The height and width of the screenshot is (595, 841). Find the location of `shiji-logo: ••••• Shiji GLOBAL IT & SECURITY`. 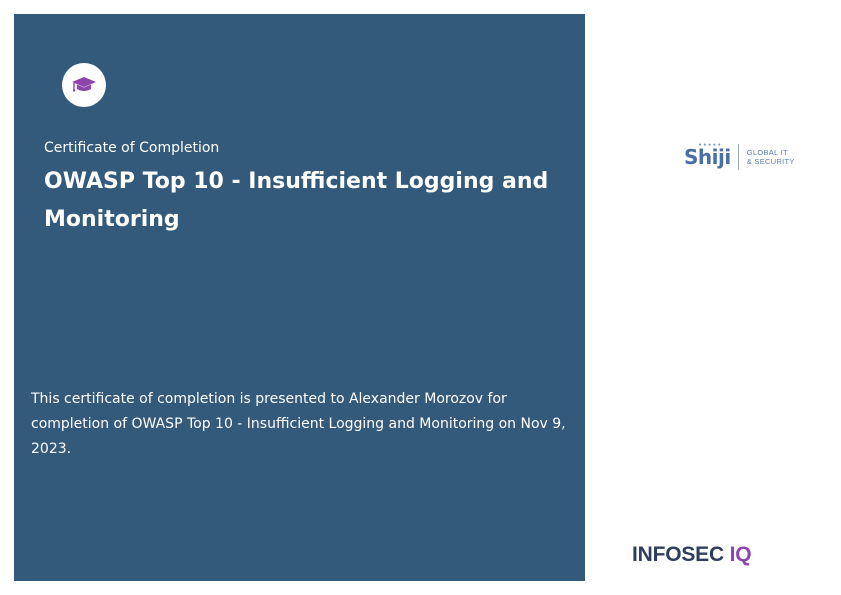

shiji-logo: ••••• Shiji GLOBAL IT & SECURITY is located at coordinates (739, 156).